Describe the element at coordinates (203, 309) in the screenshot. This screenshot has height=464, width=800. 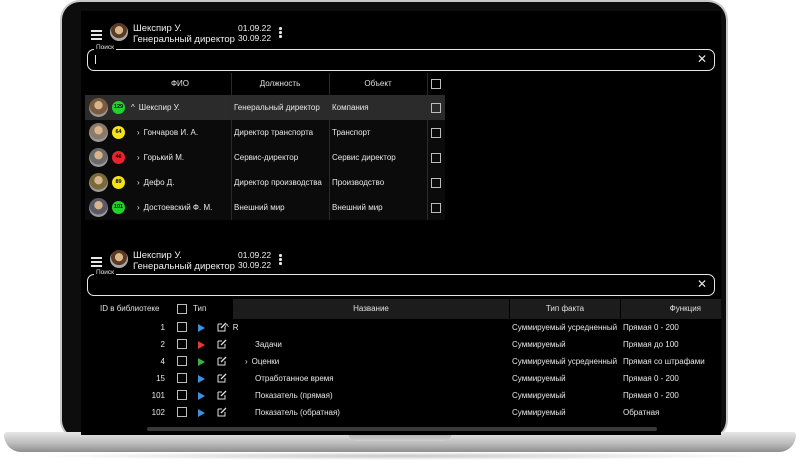
I see `column-type: Тип` at that location.